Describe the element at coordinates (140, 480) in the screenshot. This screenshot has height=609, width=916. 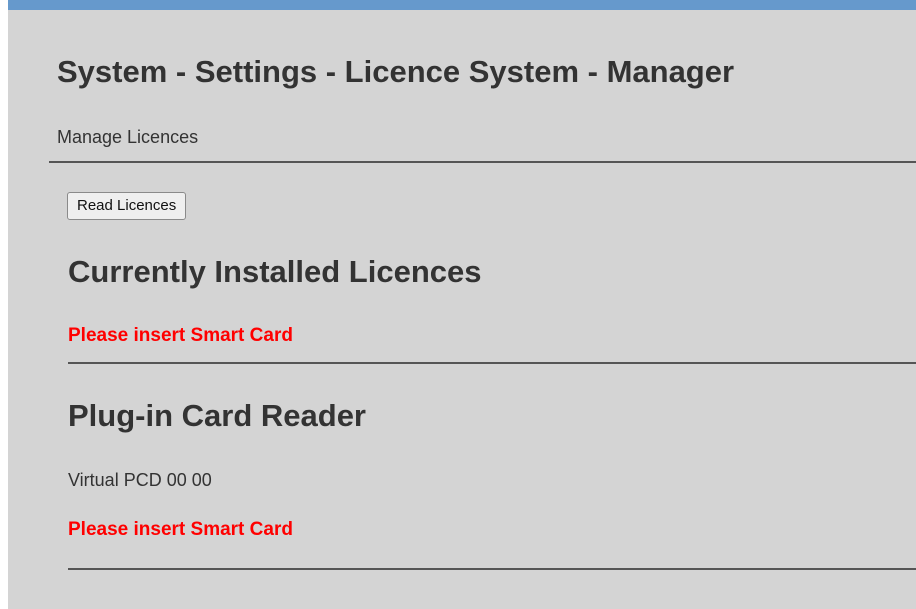
I see `card-reader-name: Virtual PCD 00 00` at that location.